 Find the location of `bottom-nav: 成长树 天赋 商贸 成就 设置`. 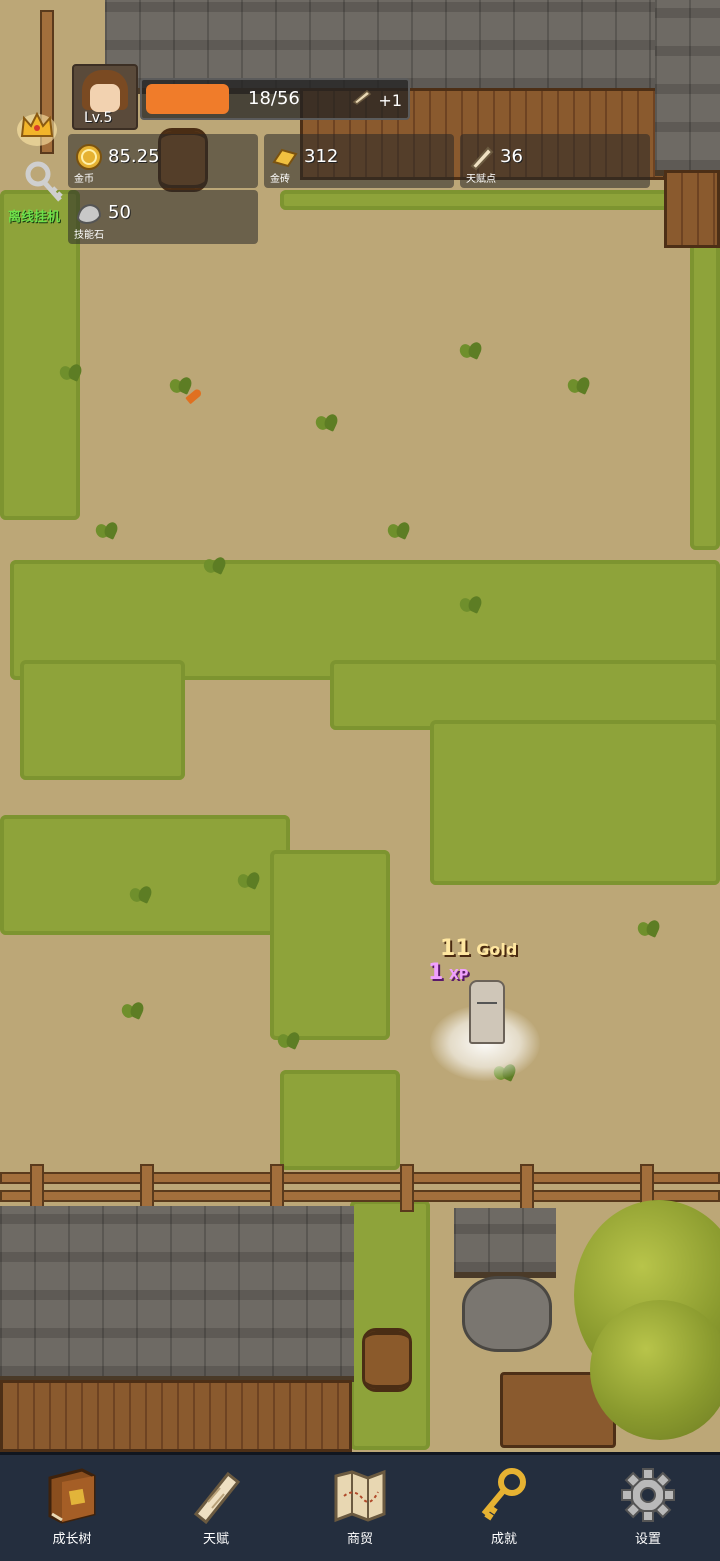

bottom-nav: 成长树 天赋 商贸 成就 设置 is located at coordinates (360, 1506).